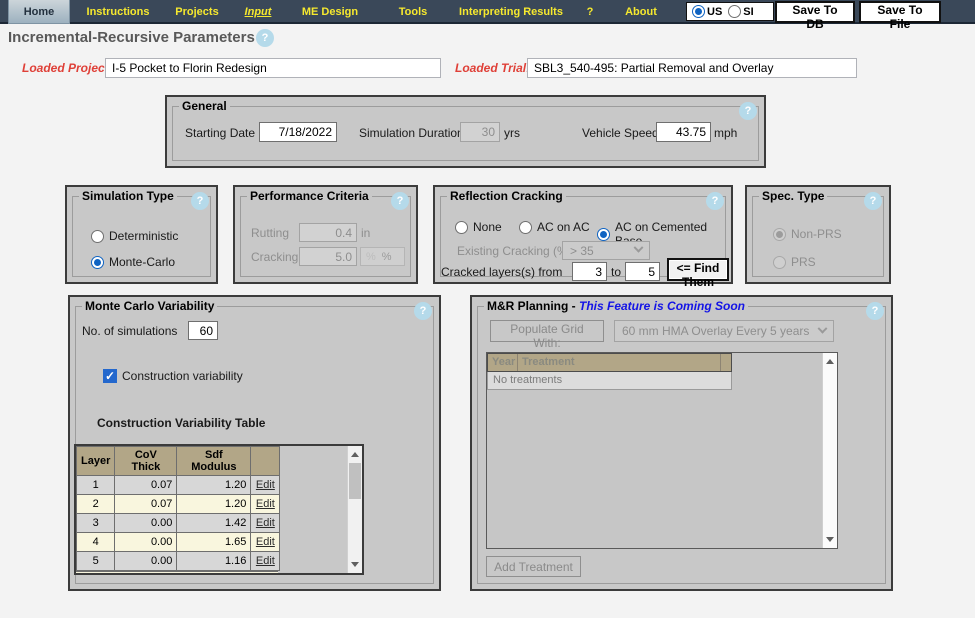 This screenshot has width=975, height=618. What do you see at coordinates (875, 311) in the screenshot?
I see `mr-planning-help-icon: ?` at bounding box center [875, 311].